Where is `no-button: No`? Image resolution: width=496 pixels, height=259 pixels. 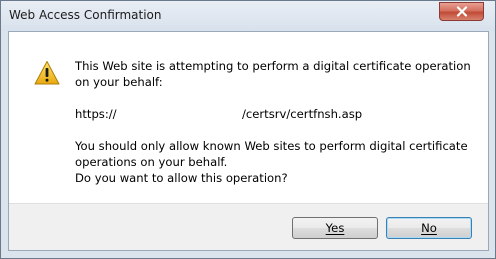 no-button: No is located at coordinates (429, 228).